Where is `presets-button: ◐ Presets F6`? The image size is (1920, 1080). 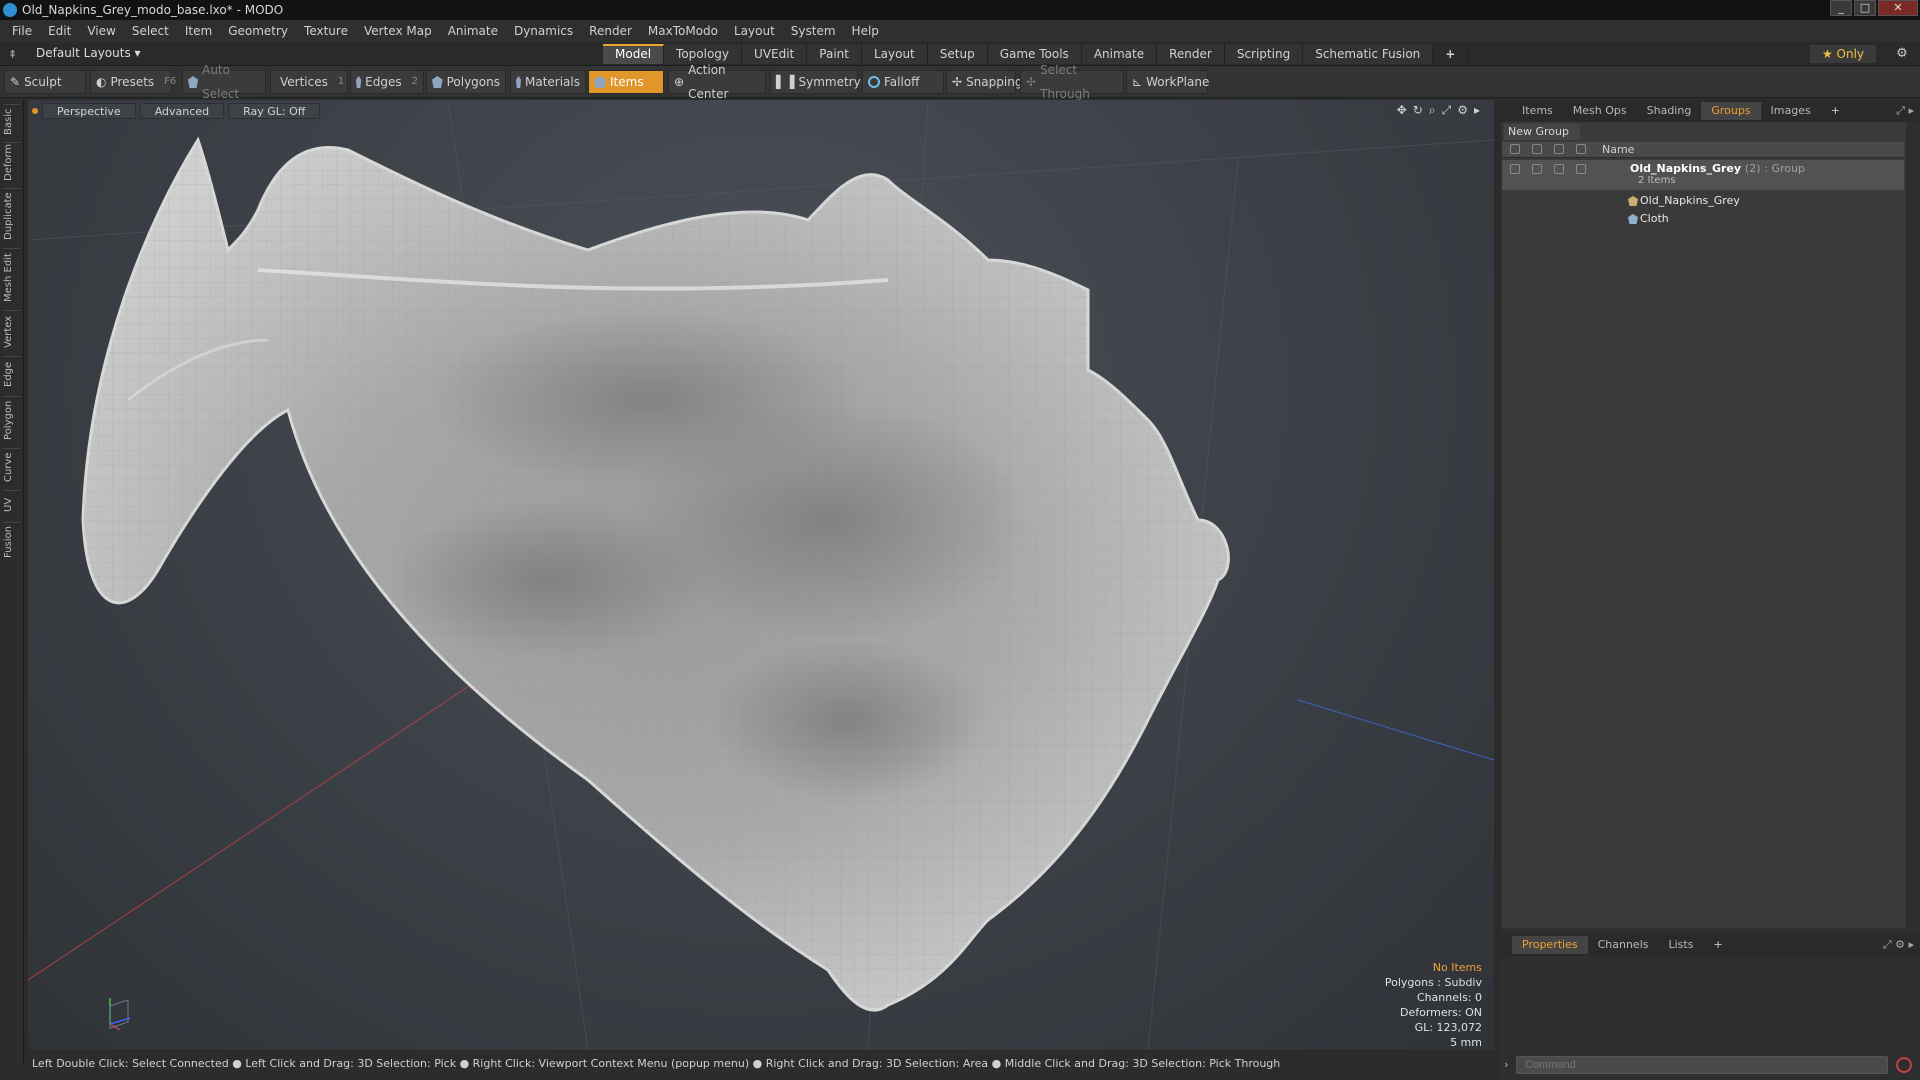
presets-button: ◐ Presets F6 is located at coordinates (133, 82).